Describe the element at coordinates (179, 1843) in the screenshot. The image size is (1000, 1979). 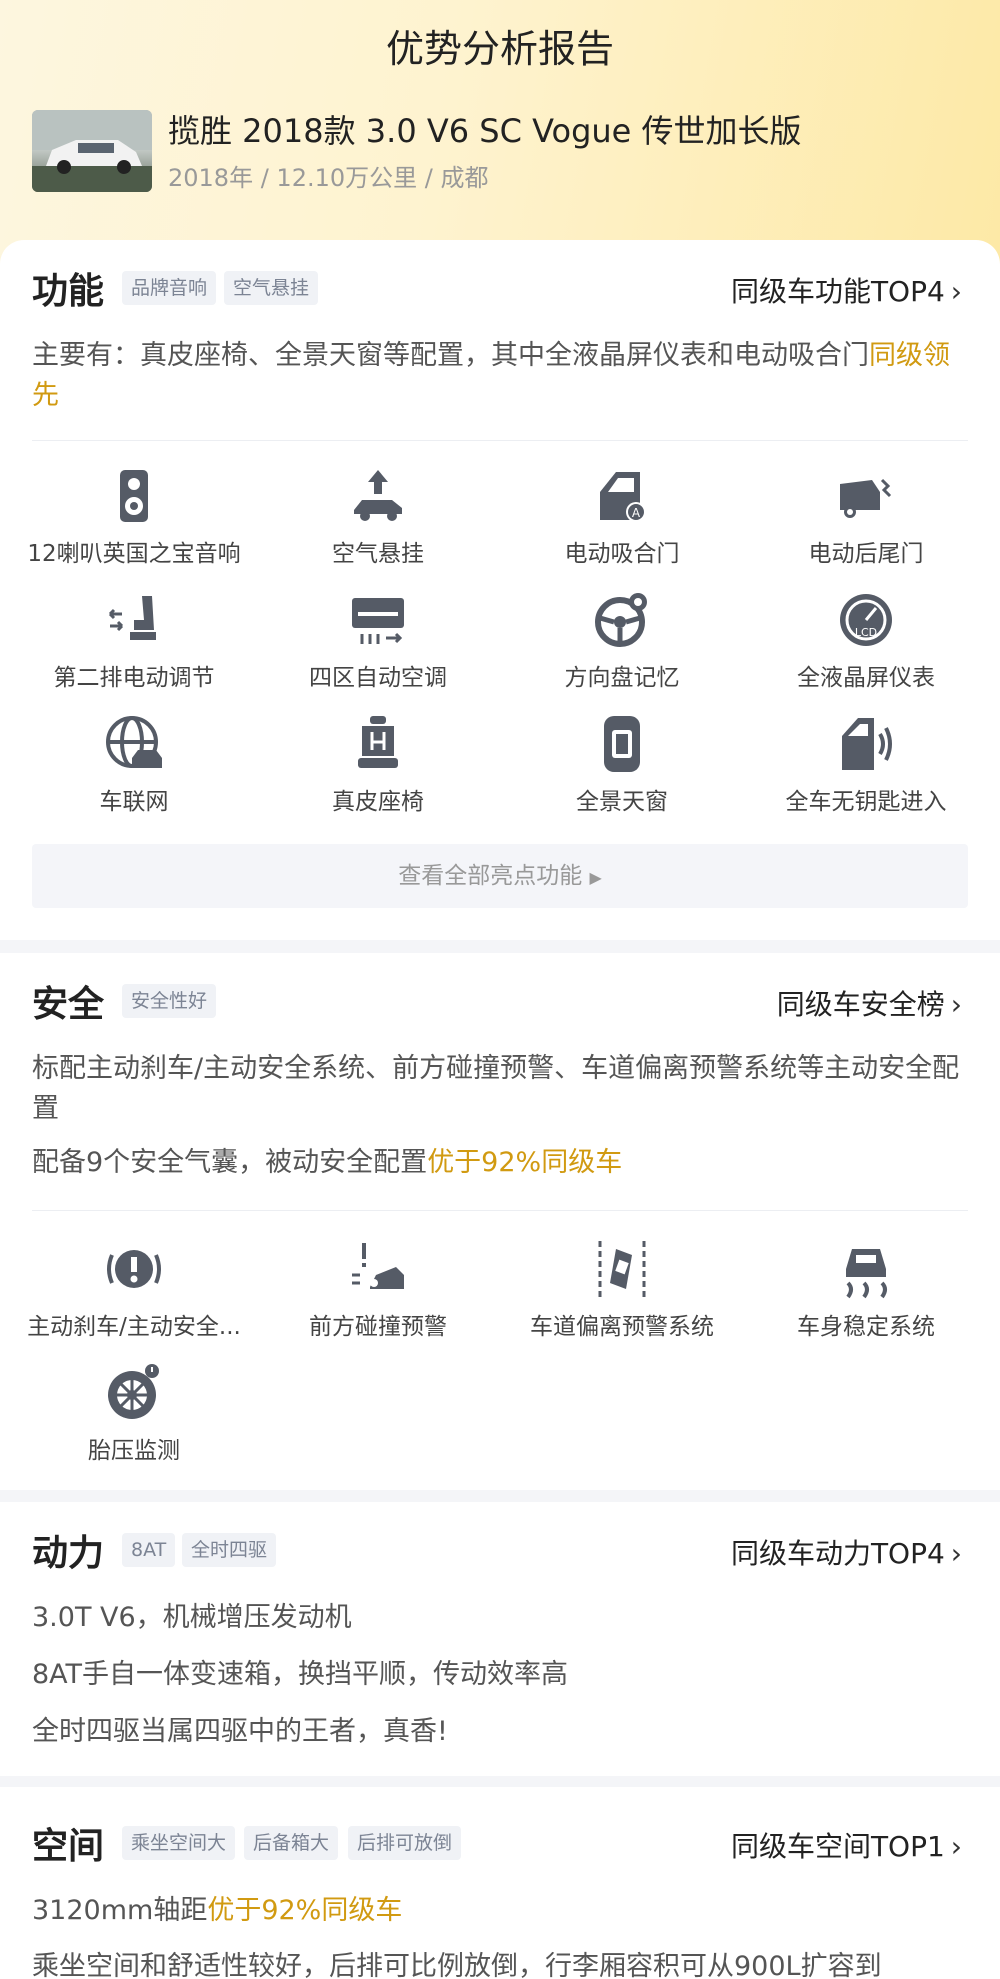
I see `space-tag: 乘坐空间大` at that location.